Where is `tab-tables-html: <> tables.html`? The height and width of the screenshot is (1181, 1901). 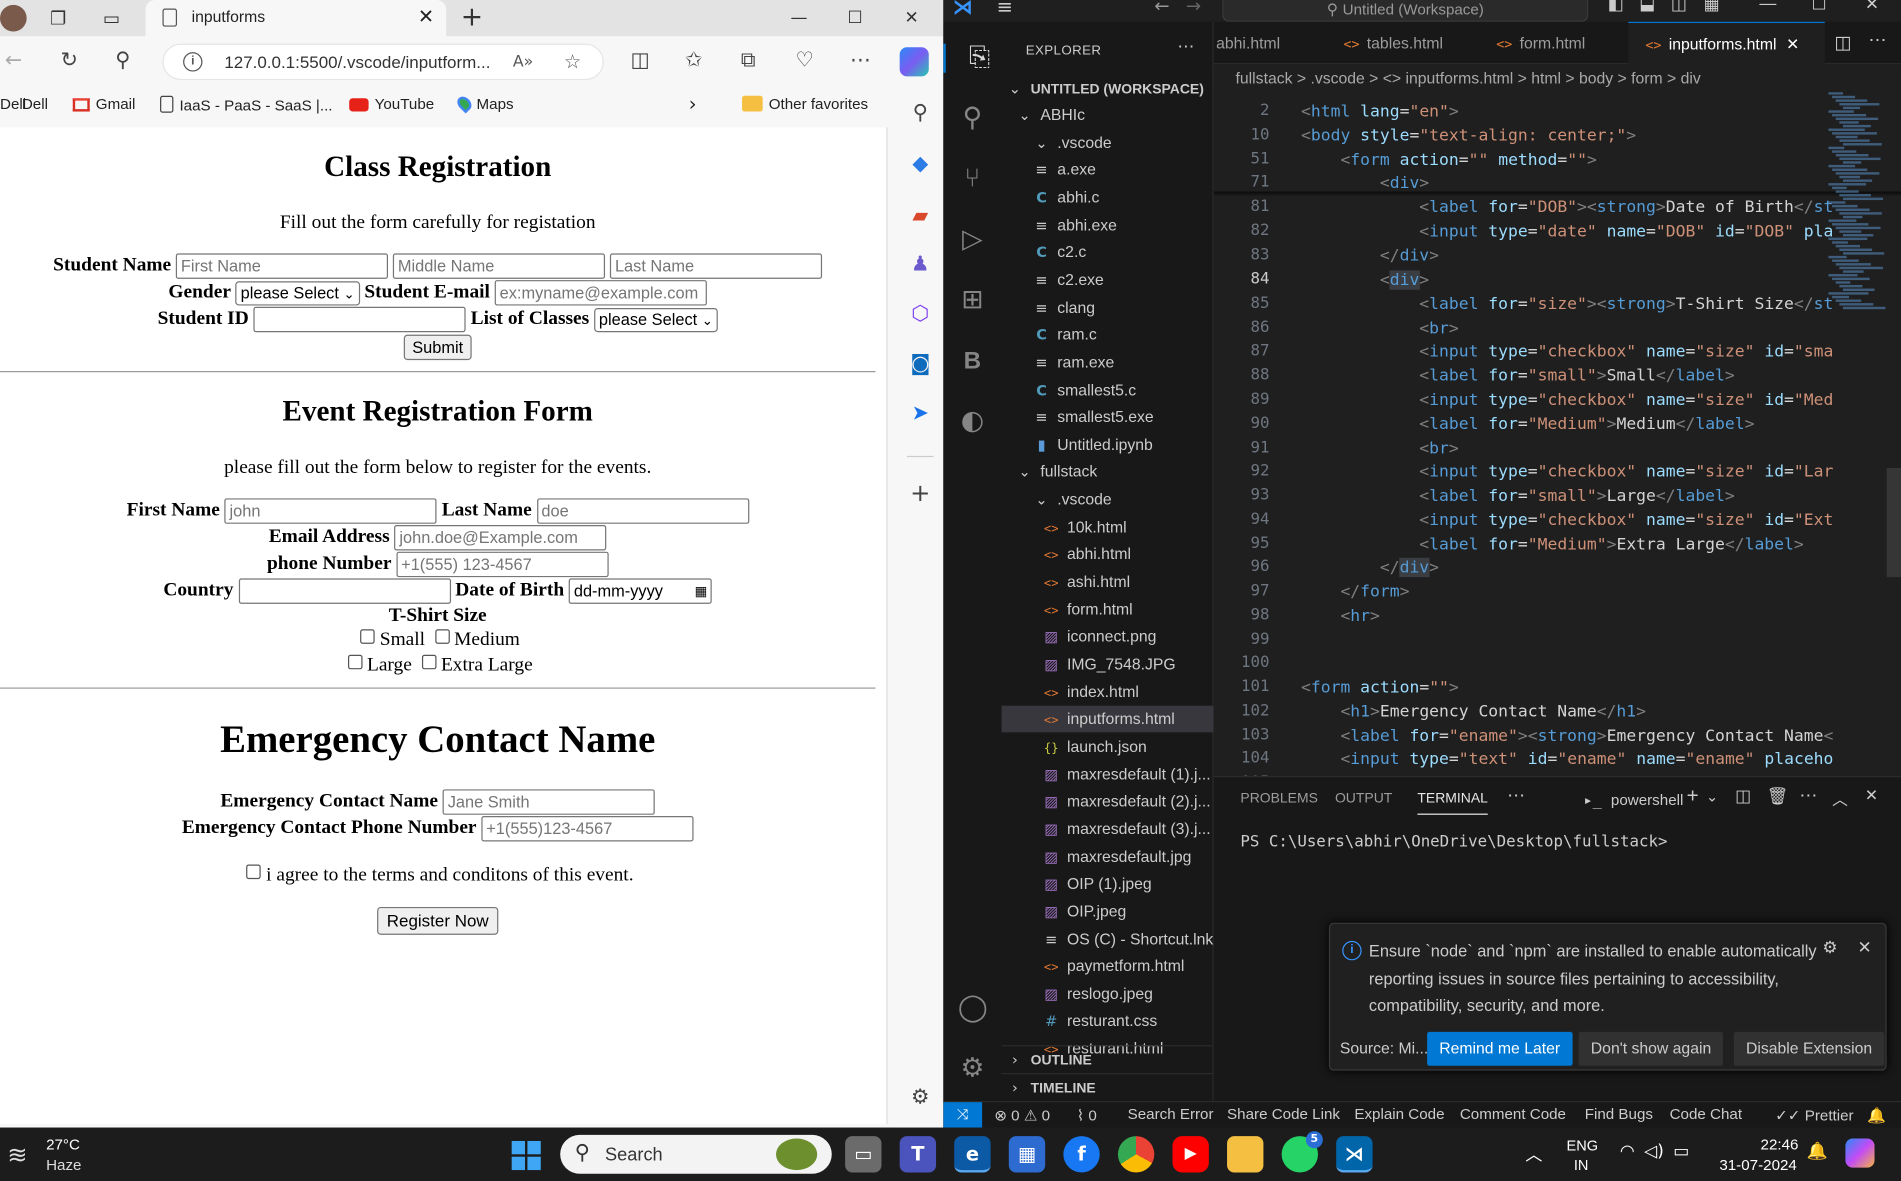
tab-tables-html: <> tables.html is located at coordinates (1404, 43).